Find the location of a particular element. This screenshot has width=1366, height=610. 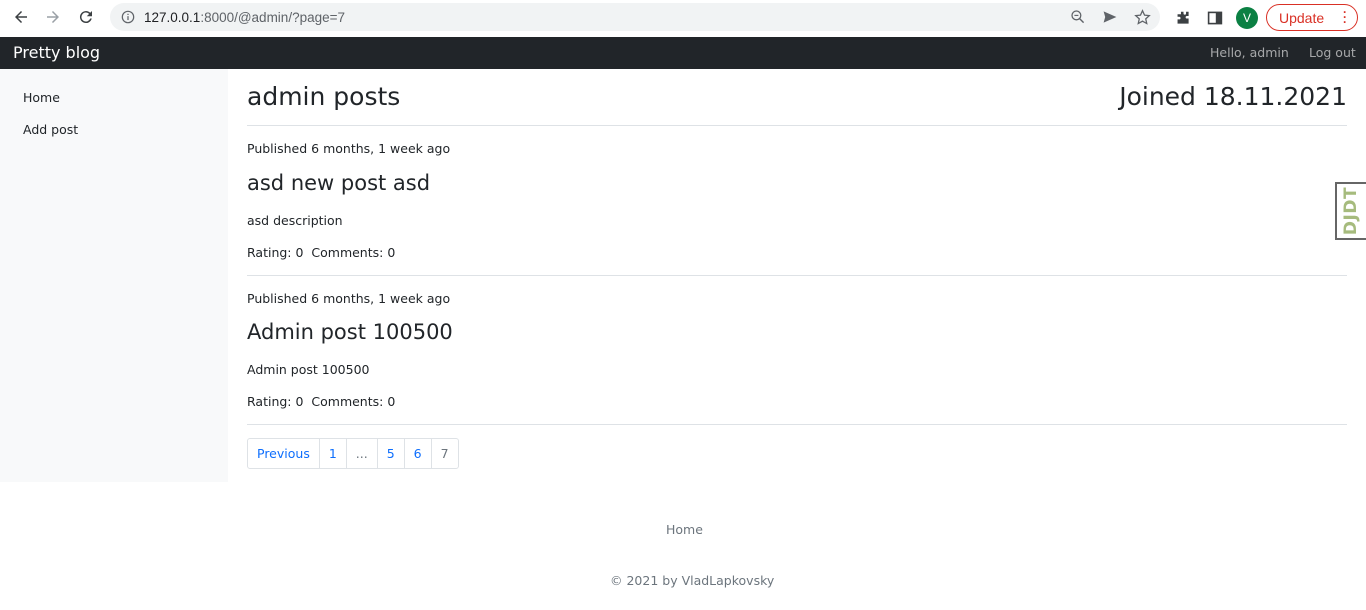

greeting-link: Hello, admin is located at coordinates (1249, 52).